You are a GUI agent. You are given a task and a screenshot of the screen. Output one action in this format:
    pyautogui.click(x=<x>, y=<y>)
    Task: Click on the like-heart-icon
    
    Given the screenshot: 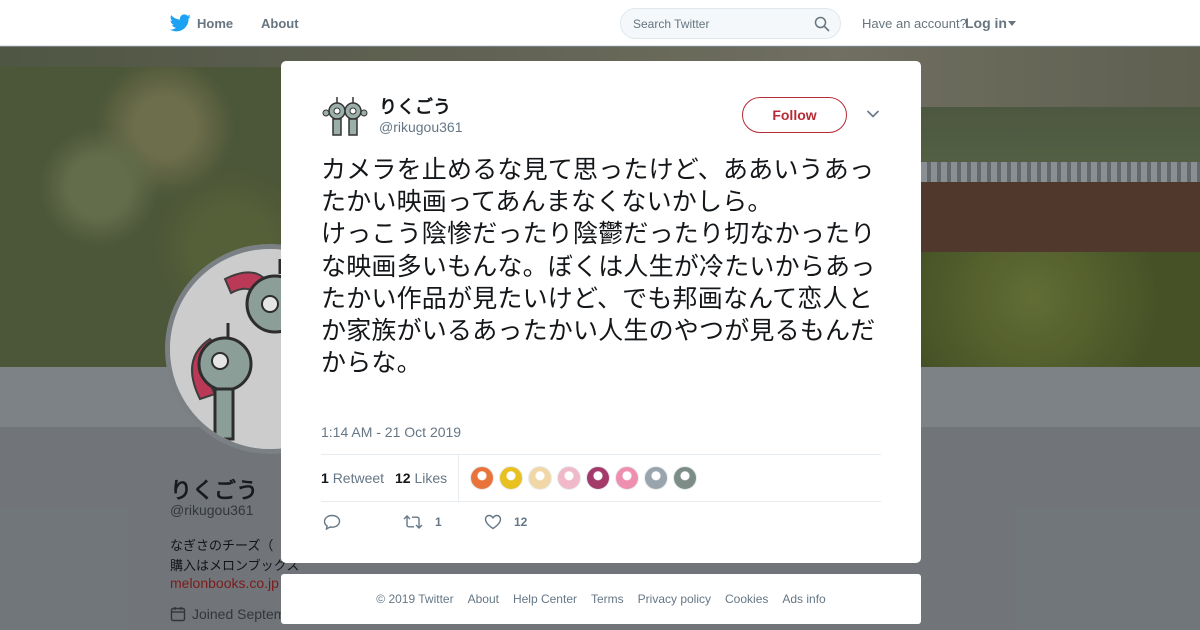 What is the action you would take?
    pyautogui.click(x=493, y=522)
    